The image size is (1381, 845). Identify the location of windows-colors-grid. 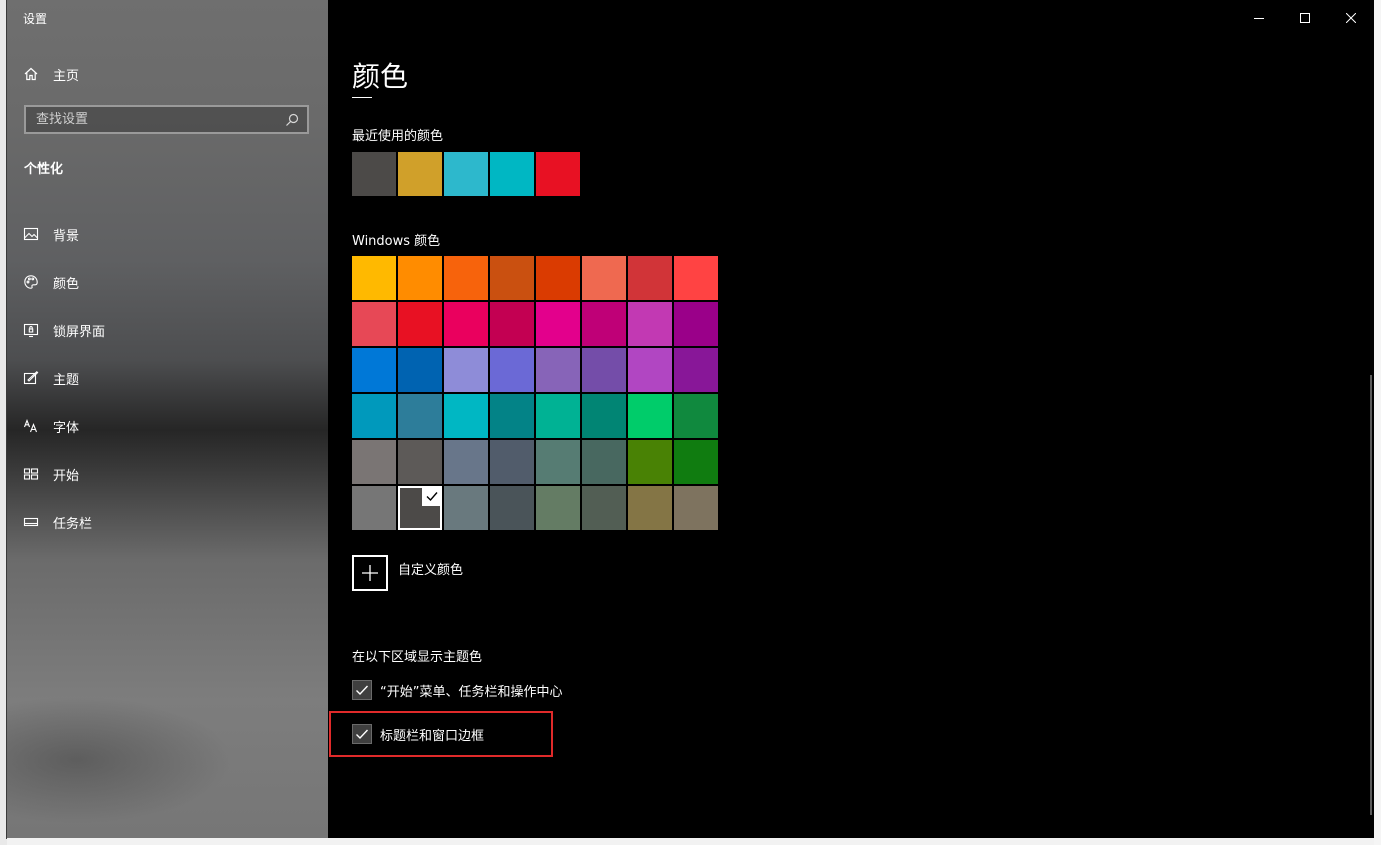
(535, 393).